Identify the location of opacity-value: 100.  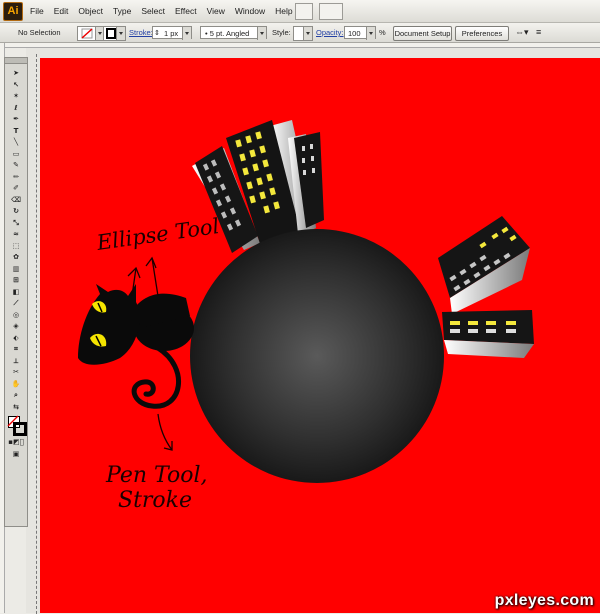
(354, 33).